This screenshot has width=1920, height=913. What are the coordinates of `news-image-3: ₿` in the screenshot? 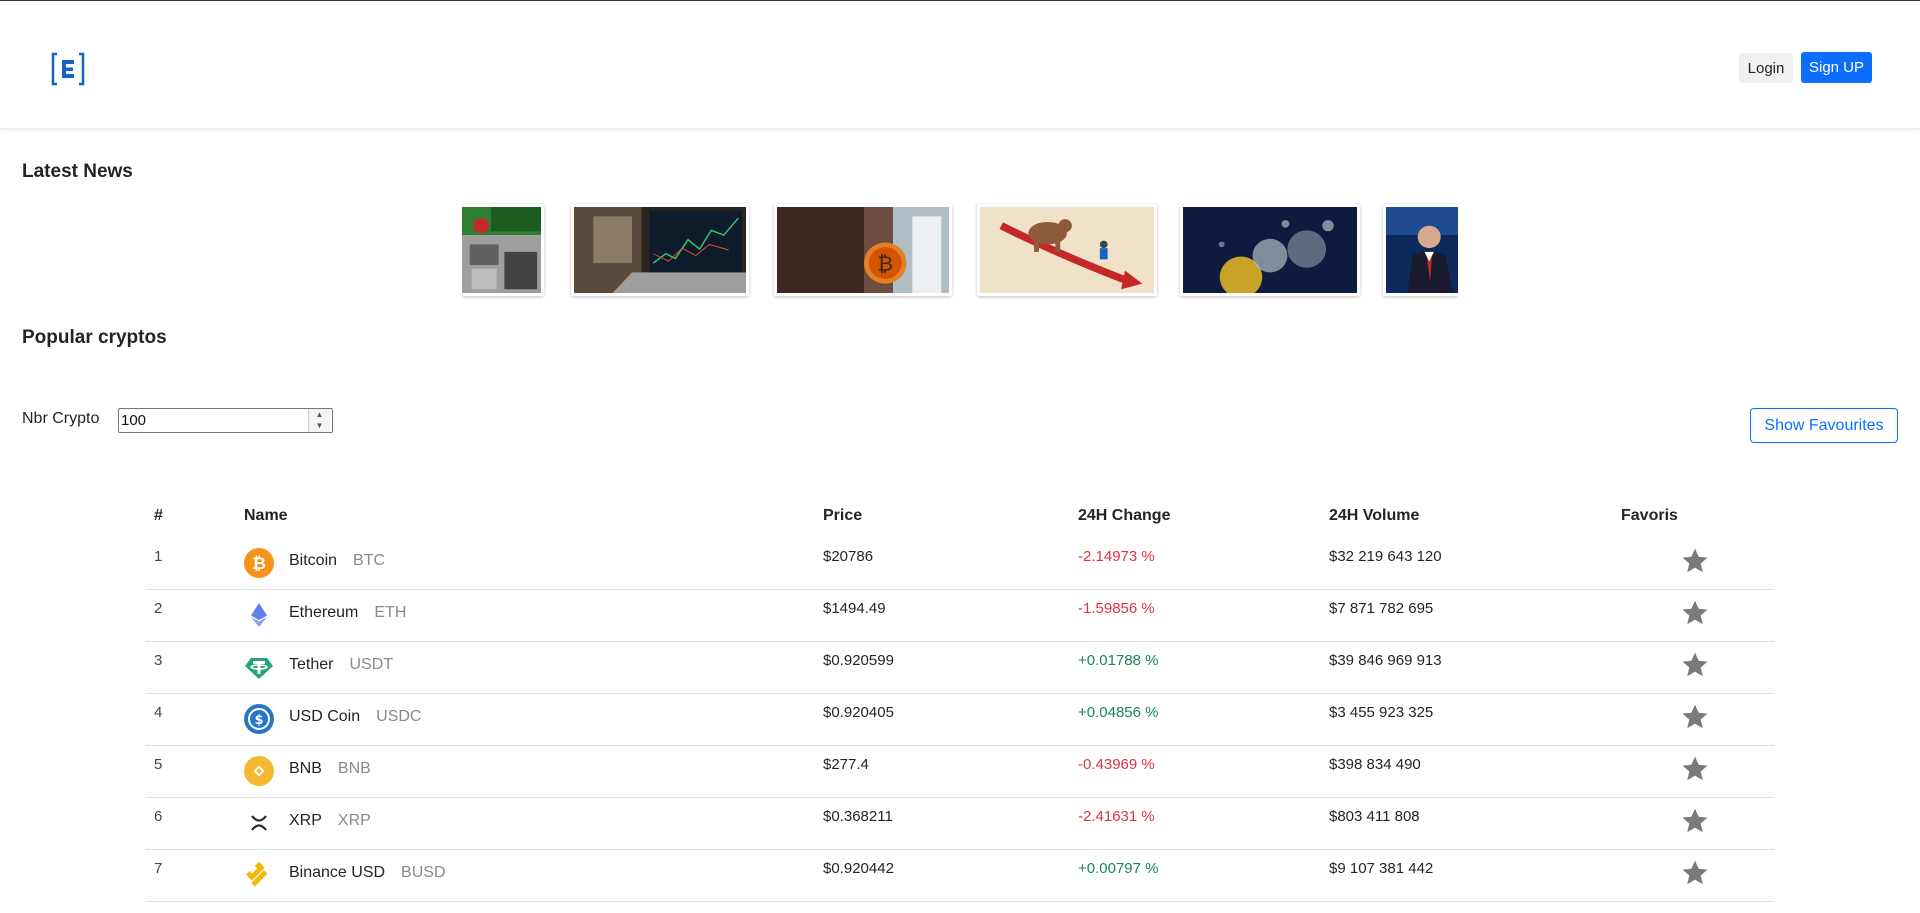 It's located at (863, 250).